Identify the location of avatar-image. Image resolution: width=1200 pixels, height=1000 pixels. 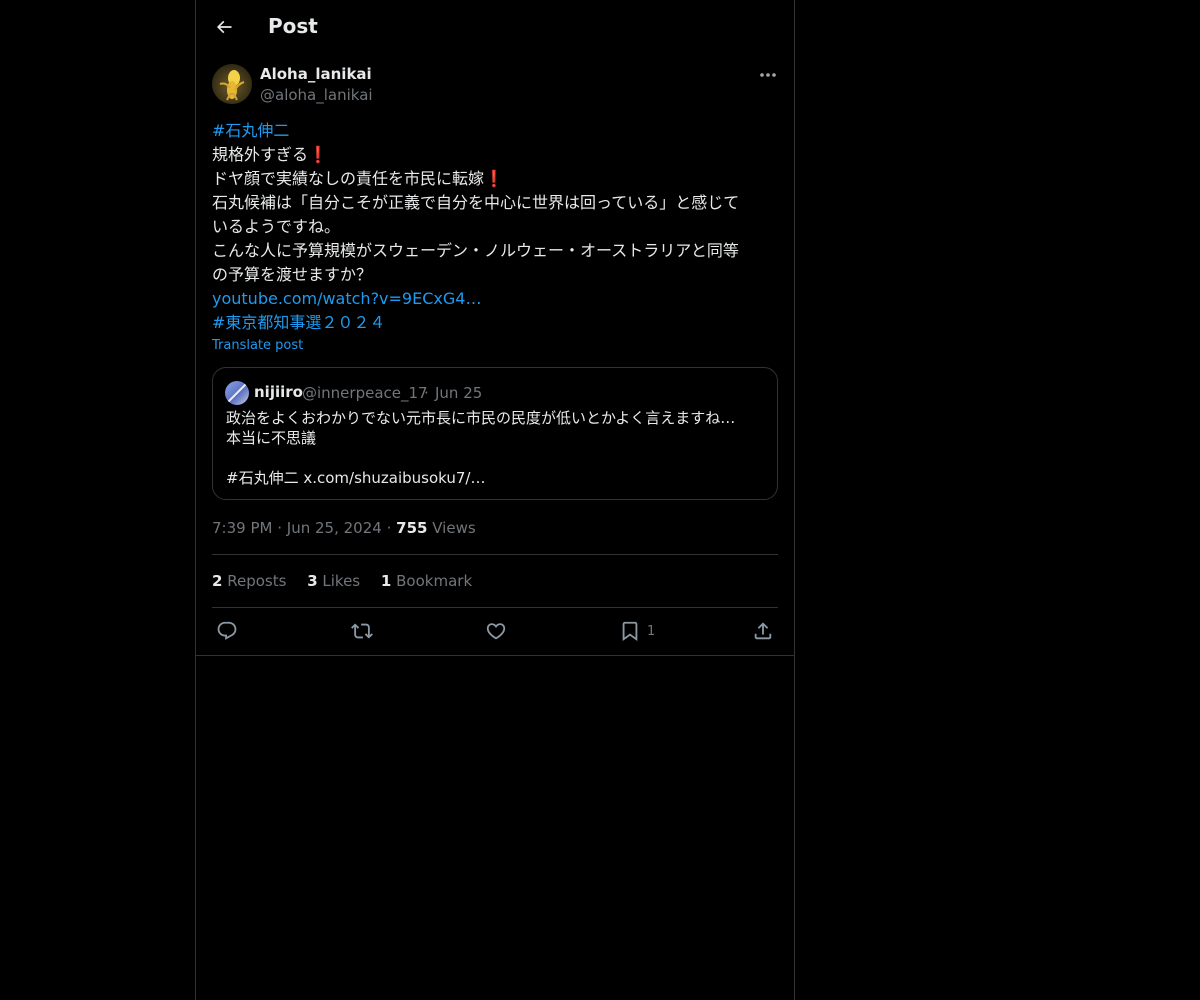
(232, 84).